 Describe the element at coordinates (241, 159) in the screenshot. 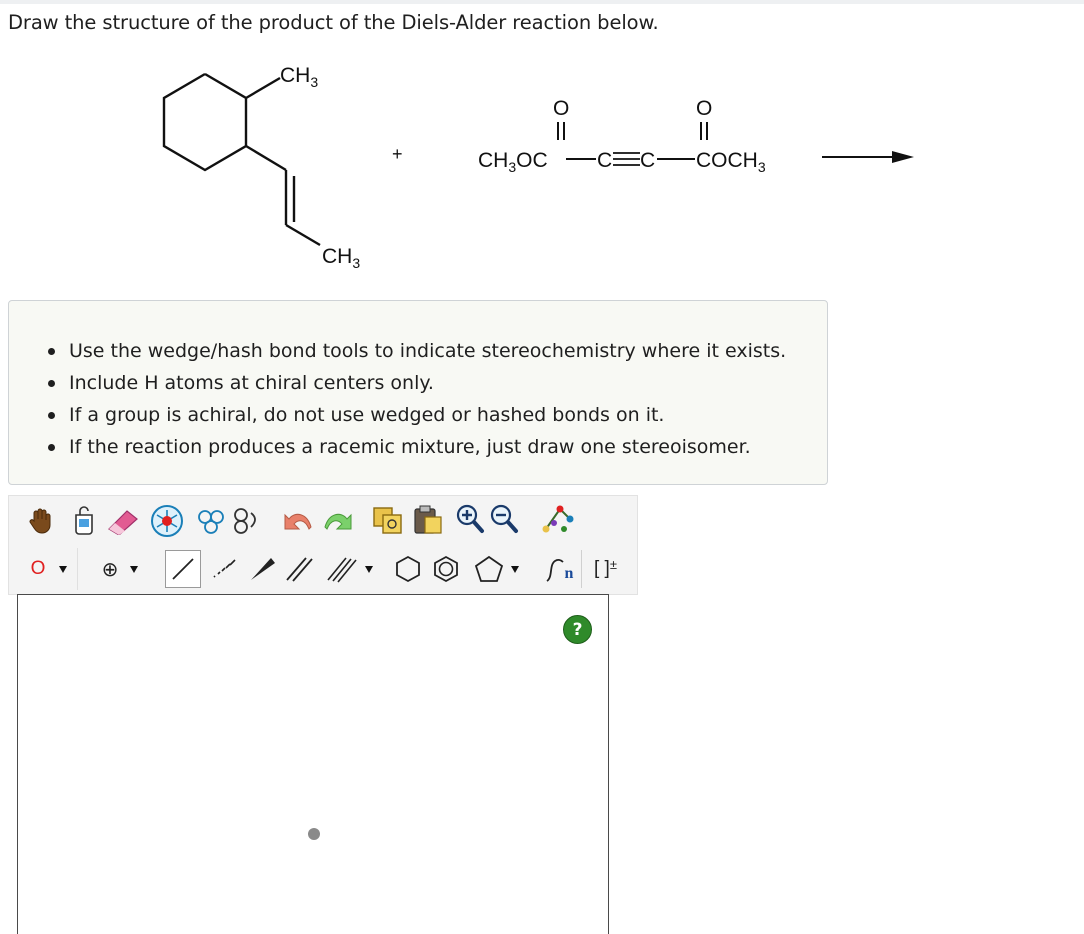

I see `diene-structure` at that location.